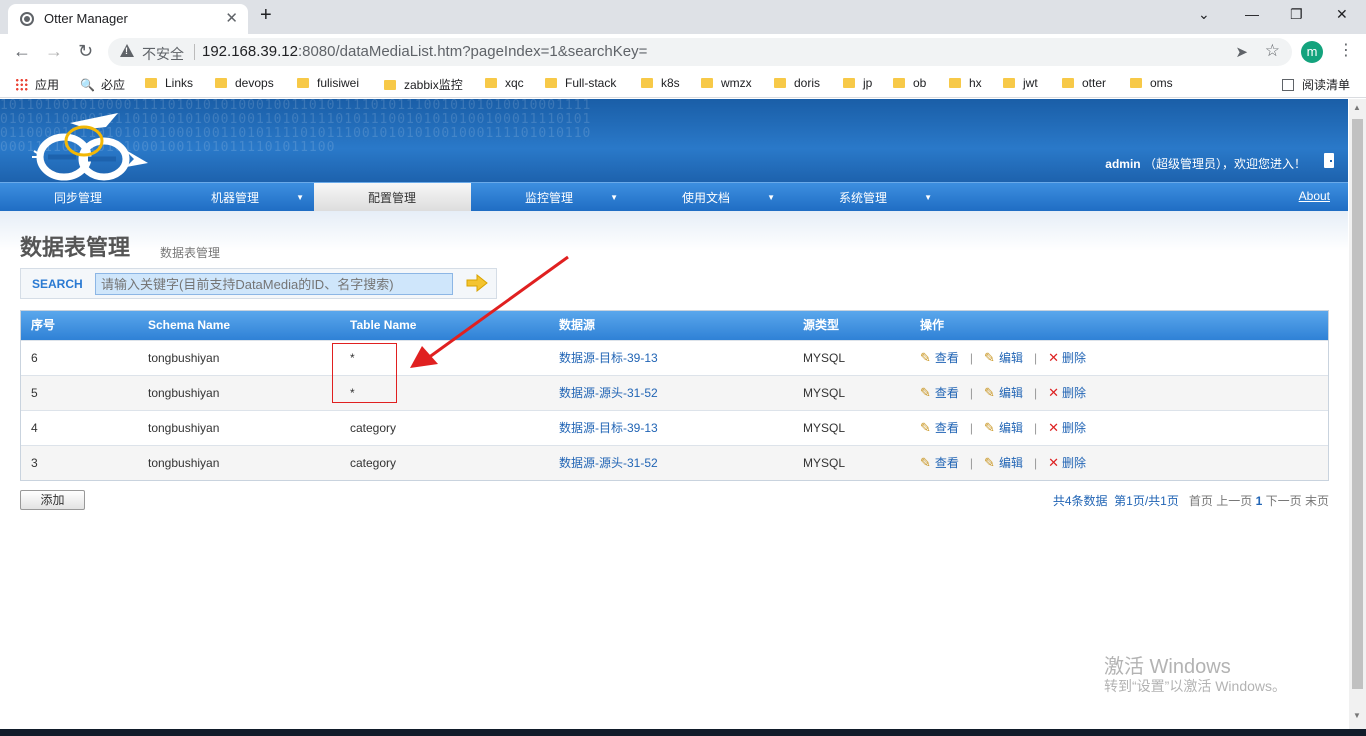 Image resolution: width=1366 pixels, height=736 pixels. Describe the element at coordinates (231, 18) in the screenshot. I see `tab-close-icon: ✕` at that location.